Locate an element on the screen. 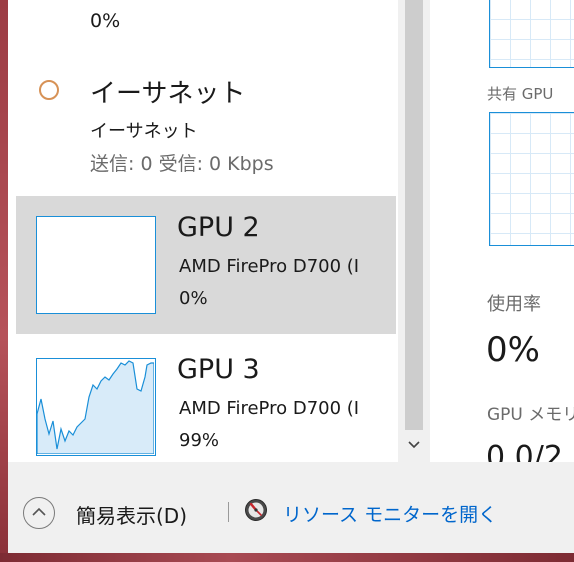 This screenshot has height=562, width=574. resource-list-scrollbar is located at coordinates (414, 231).